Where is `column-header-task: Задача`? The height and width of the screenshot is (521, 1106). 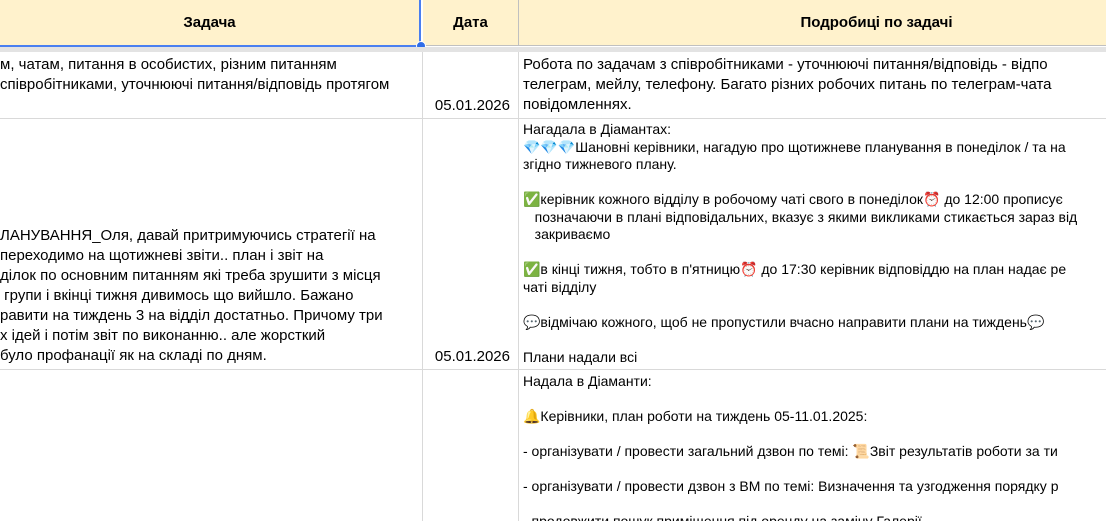 column-header-task: Задача is located at coordinates (210, 23).